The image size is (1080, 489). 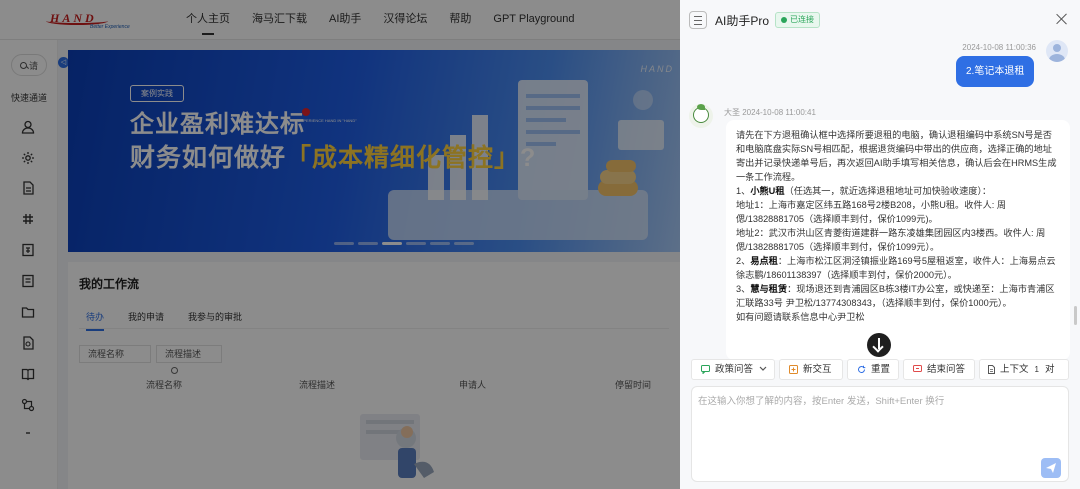 I want to click on end-chat-button: 结束问答, so click(x=939, y=369).